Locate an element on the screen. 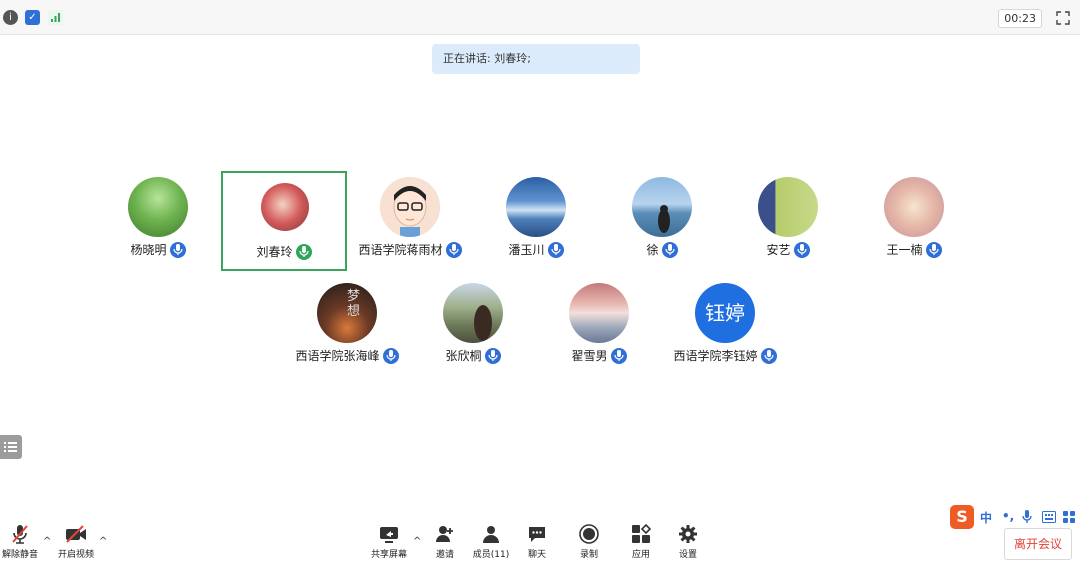  participant-tile: 钰婷 西语学院李钰婷 is located at coordinates (725, 327).